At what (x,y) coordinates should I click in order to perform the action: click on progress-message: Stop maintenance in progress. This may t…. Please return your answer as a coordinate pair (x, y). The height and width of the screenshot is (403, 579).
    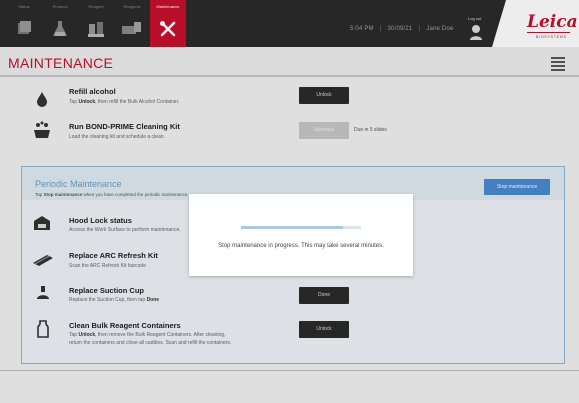
    Looking at the image, I should click on (301, 246).